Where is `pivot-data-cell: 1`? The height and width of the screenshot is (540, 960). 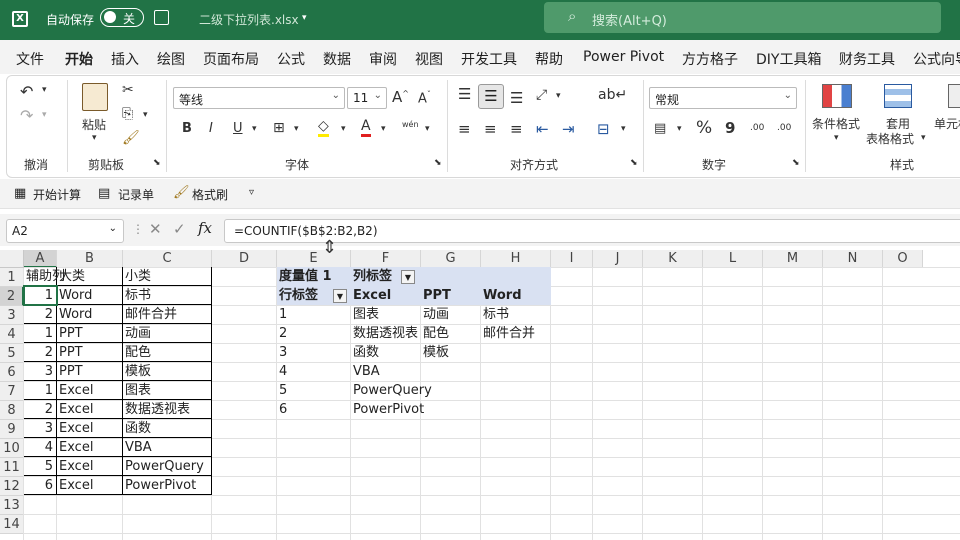
pivot-data-cell: 1 is located at coordinates (314, 314).